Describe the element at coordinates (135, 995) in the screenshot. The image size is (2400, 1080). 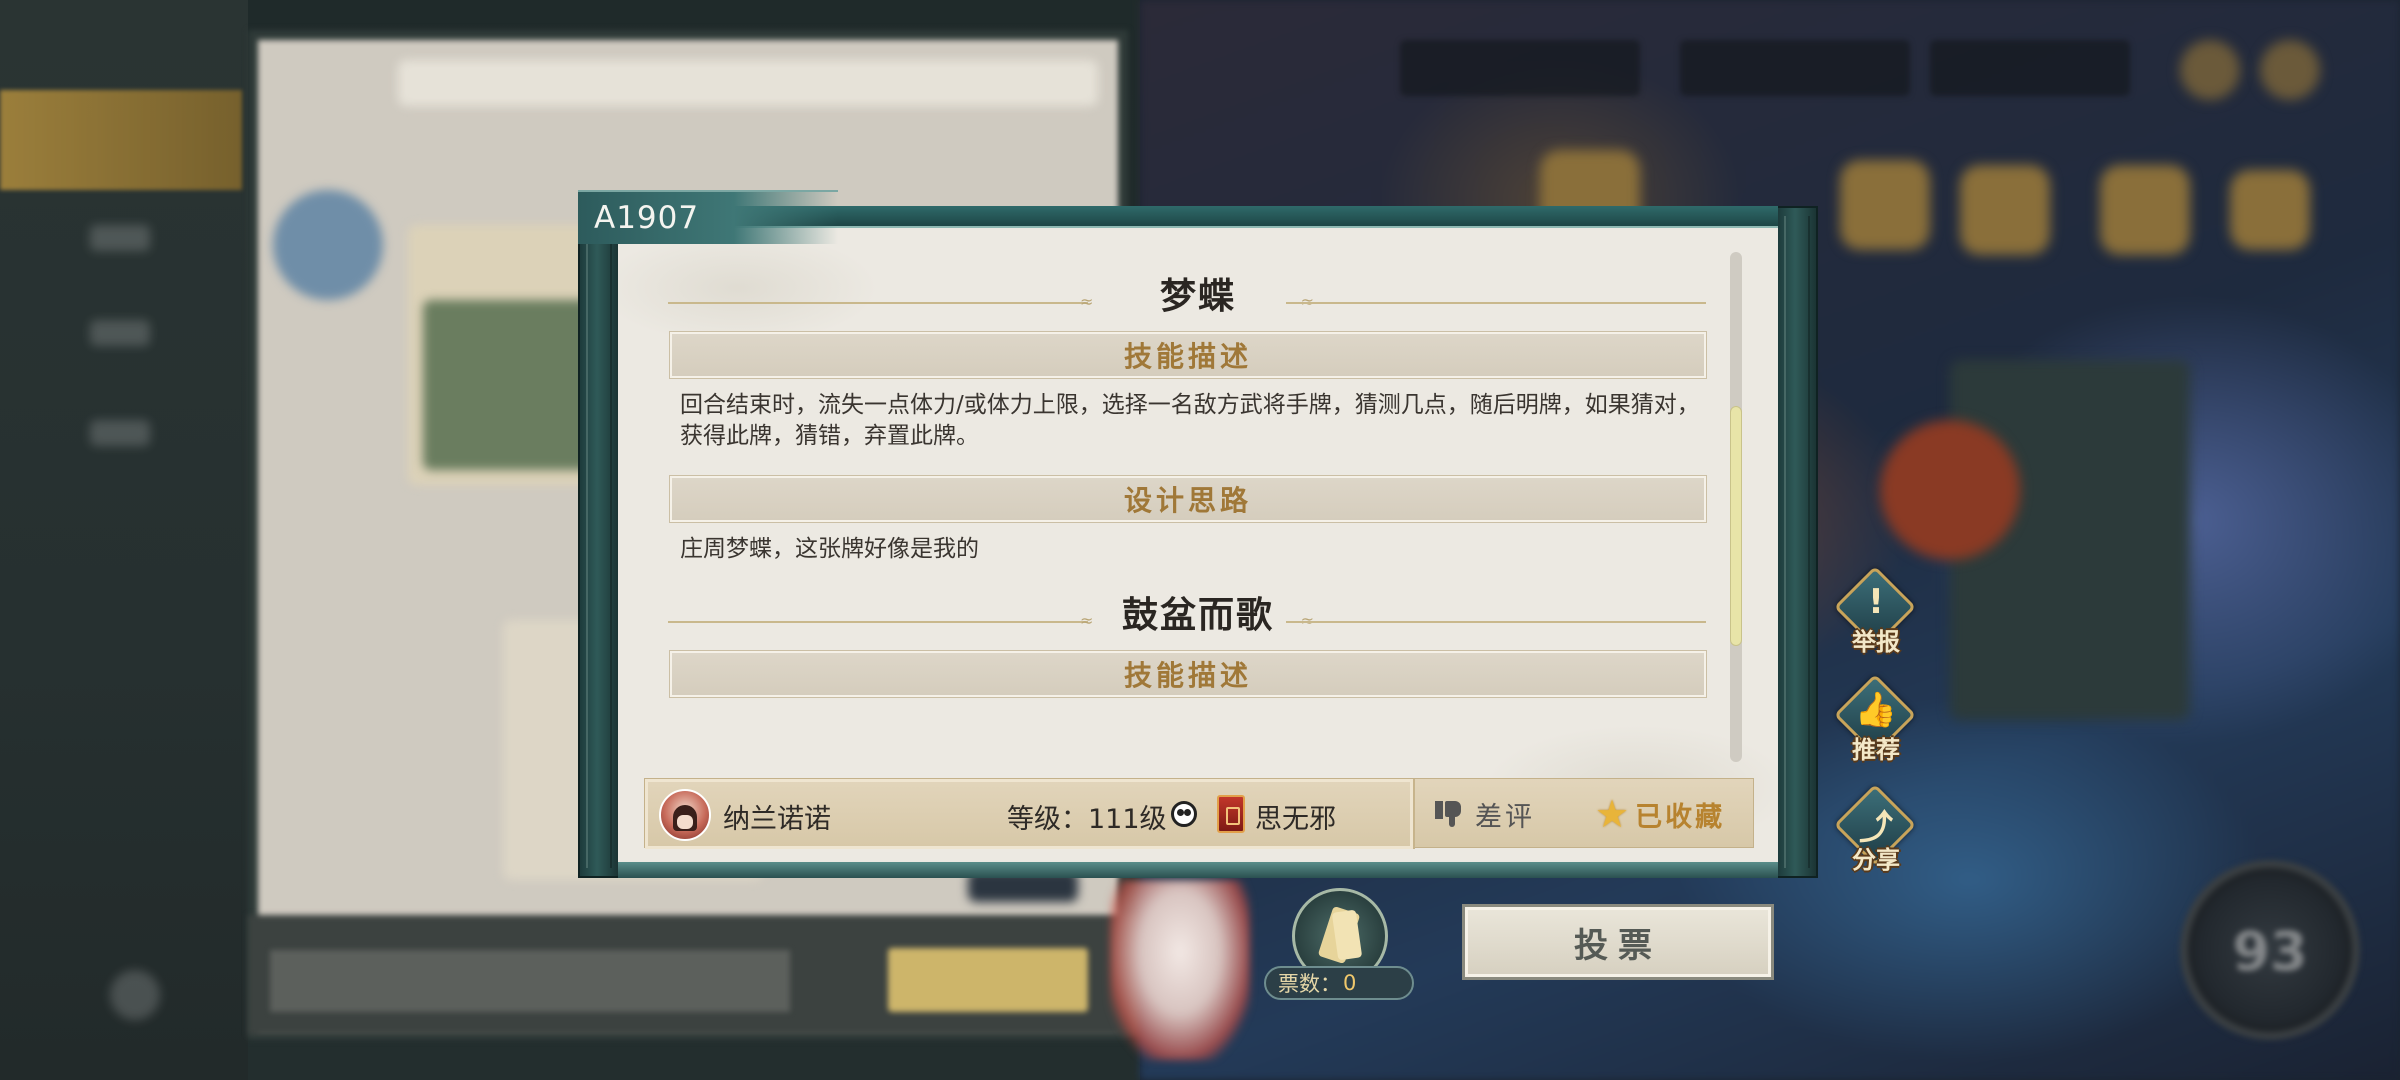
I see `background-settings-icon` at that location.